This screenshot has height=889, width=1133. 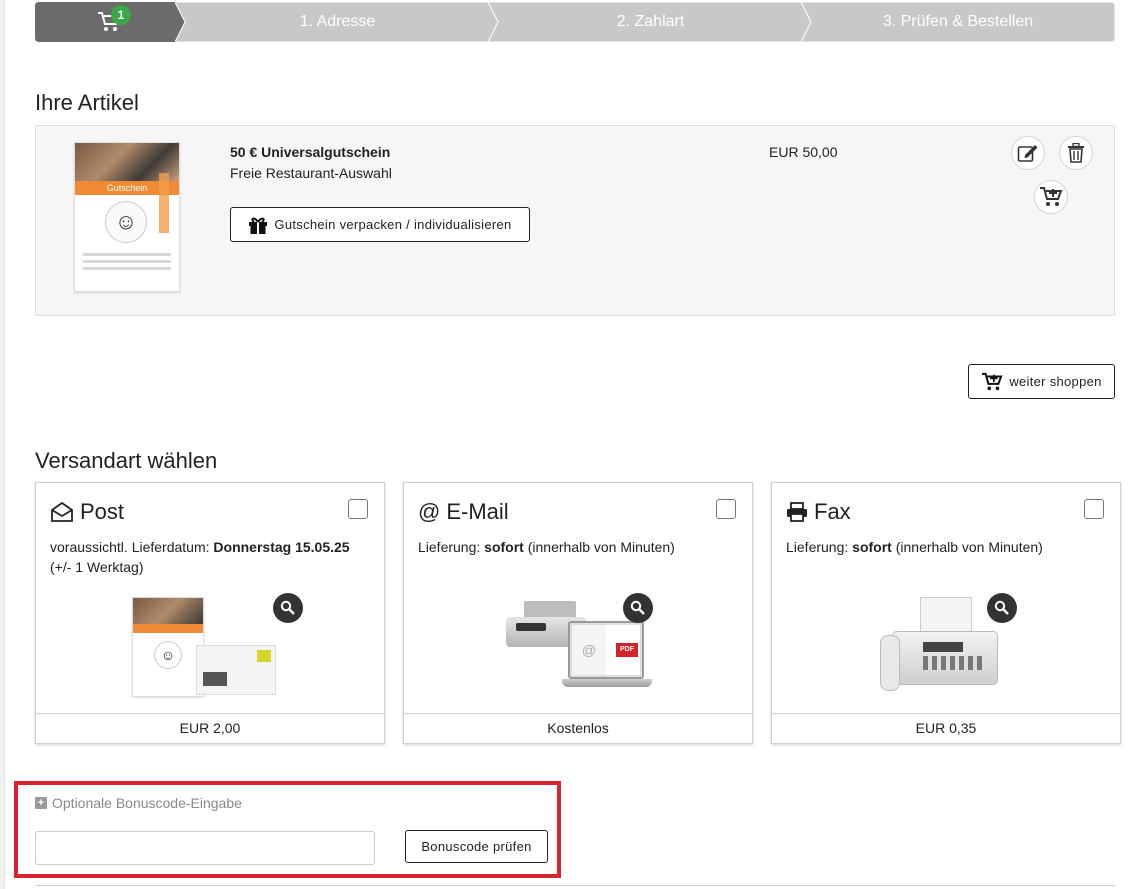 I want to click on step-adresse: 1. Adresse, so click(x=337, y=22).